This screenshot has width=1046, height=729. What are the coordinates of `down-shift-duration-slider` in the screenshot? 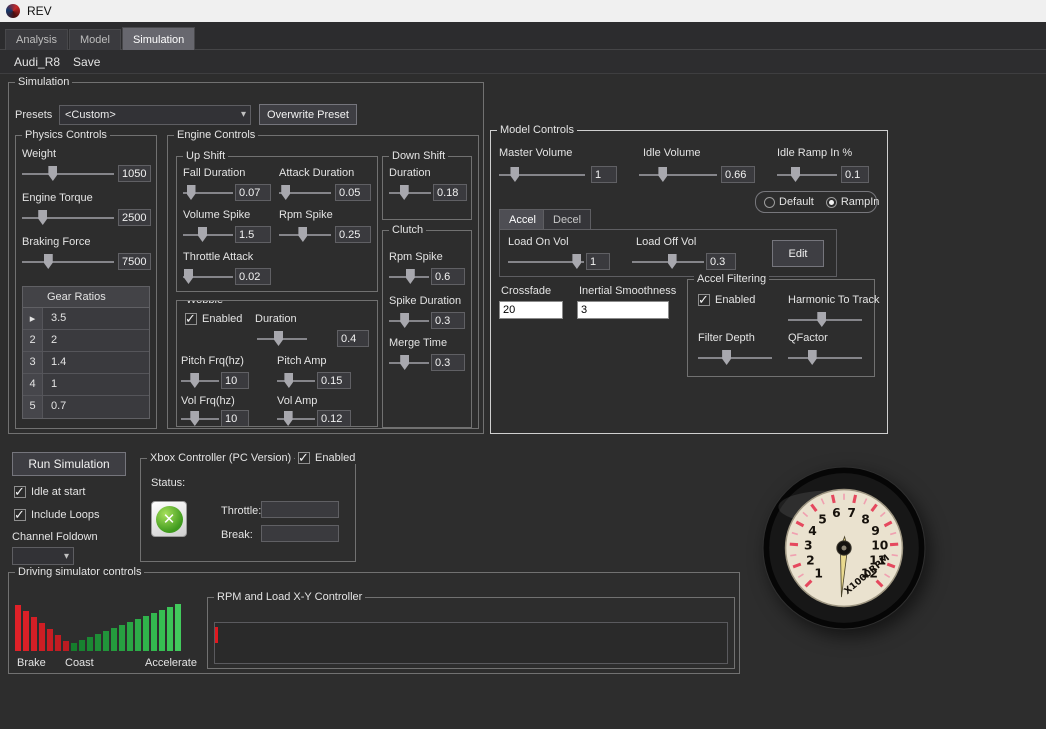 It's located at (410, 193).